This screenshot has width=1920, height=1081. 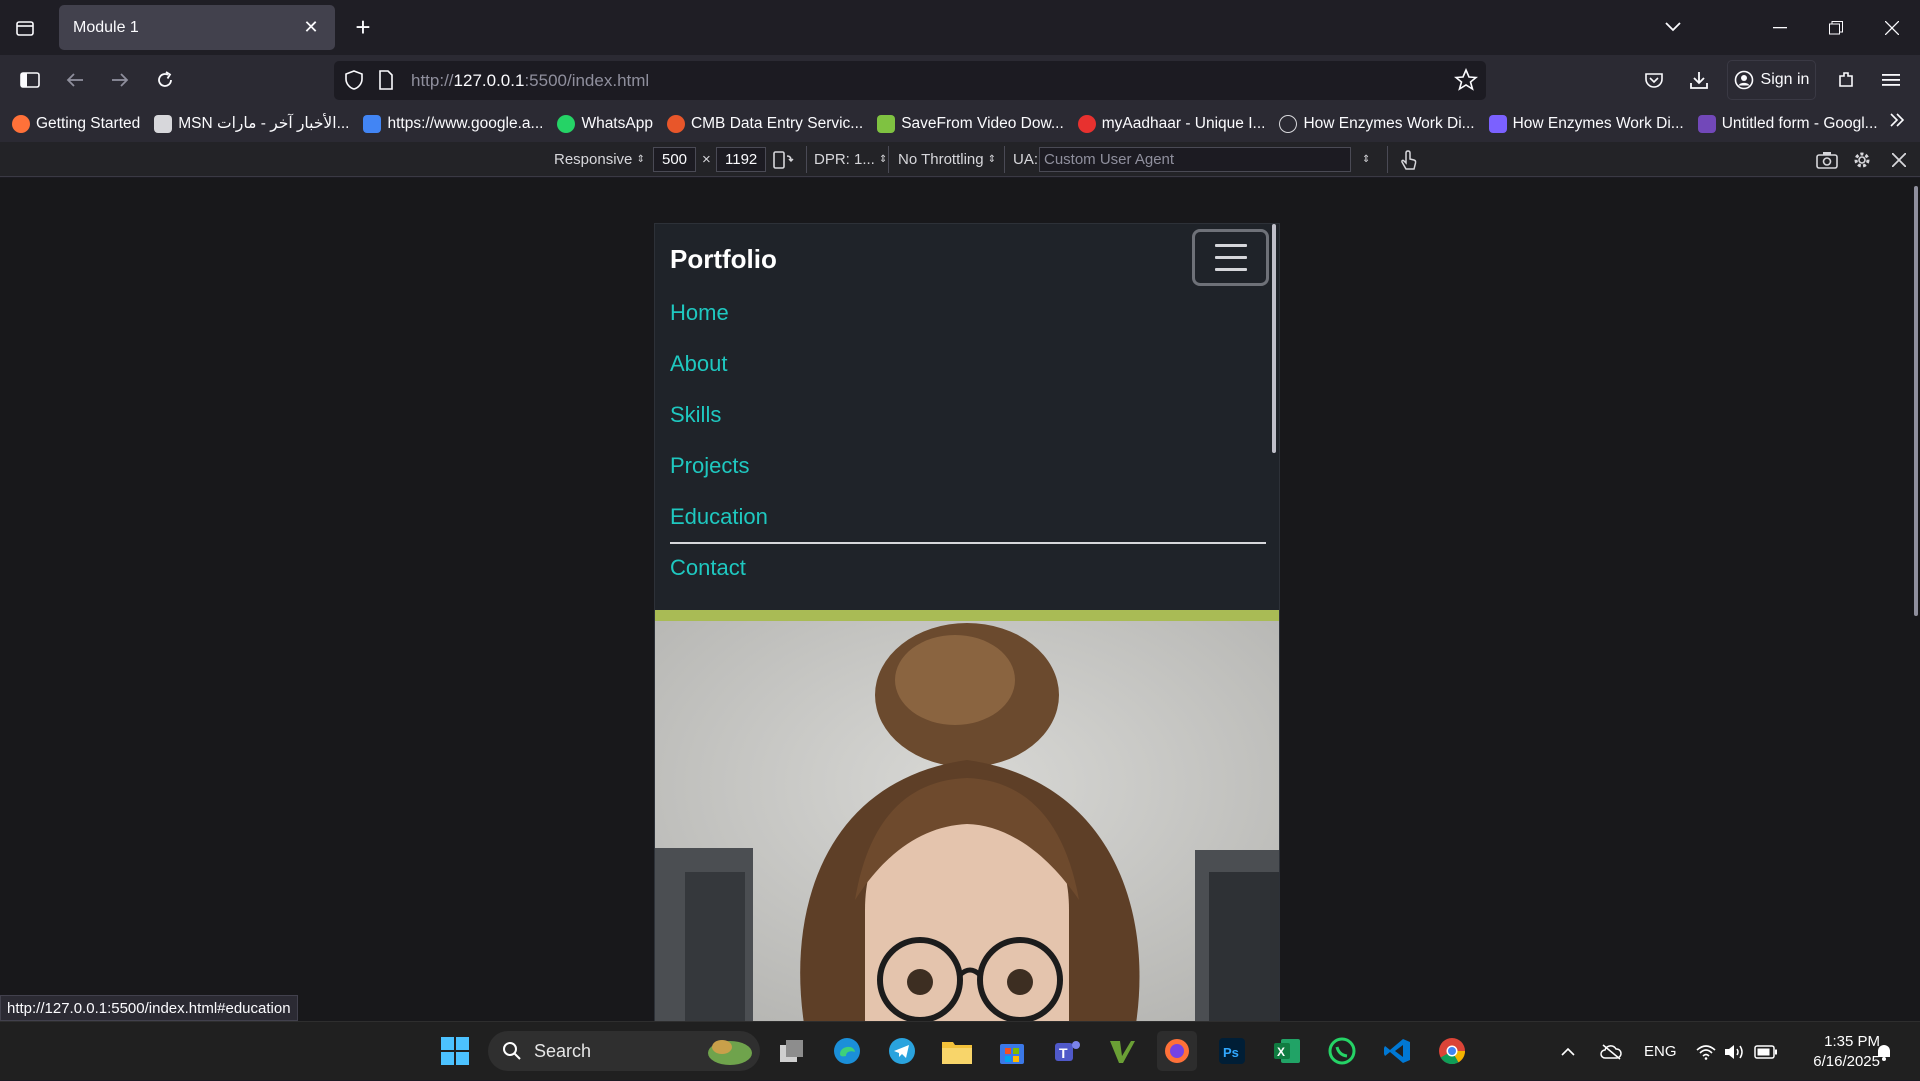 I want to click on extensions-icon, so click(x=1846, y=80).